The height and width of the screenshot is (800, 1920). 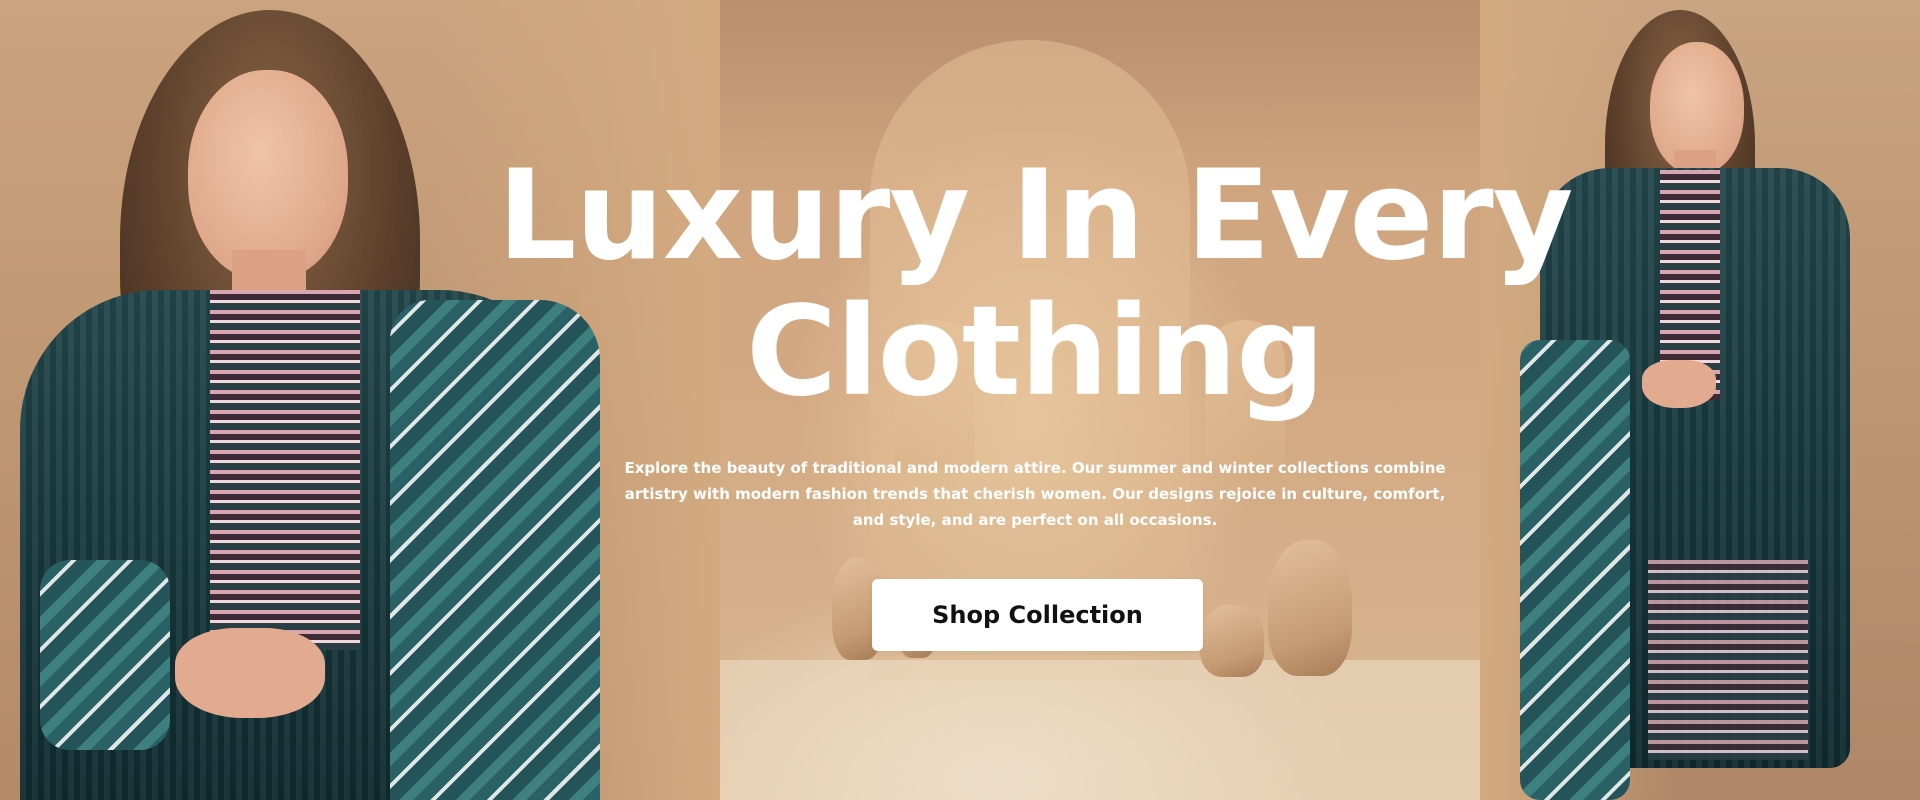 I want to click on shop-collection-button: Shop Collection, so click(x=1037, y=615).